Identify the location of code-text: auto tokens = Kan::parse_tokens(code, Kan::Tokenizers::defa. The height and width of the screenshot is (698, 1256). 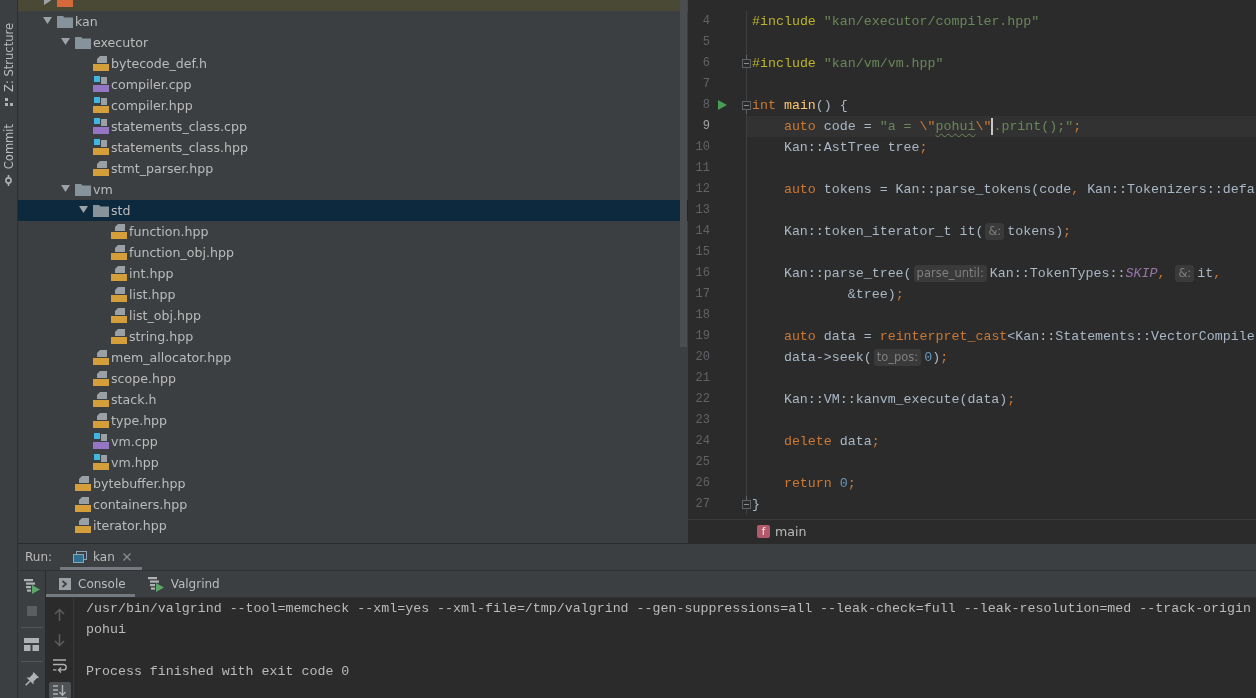
(1019, 189).